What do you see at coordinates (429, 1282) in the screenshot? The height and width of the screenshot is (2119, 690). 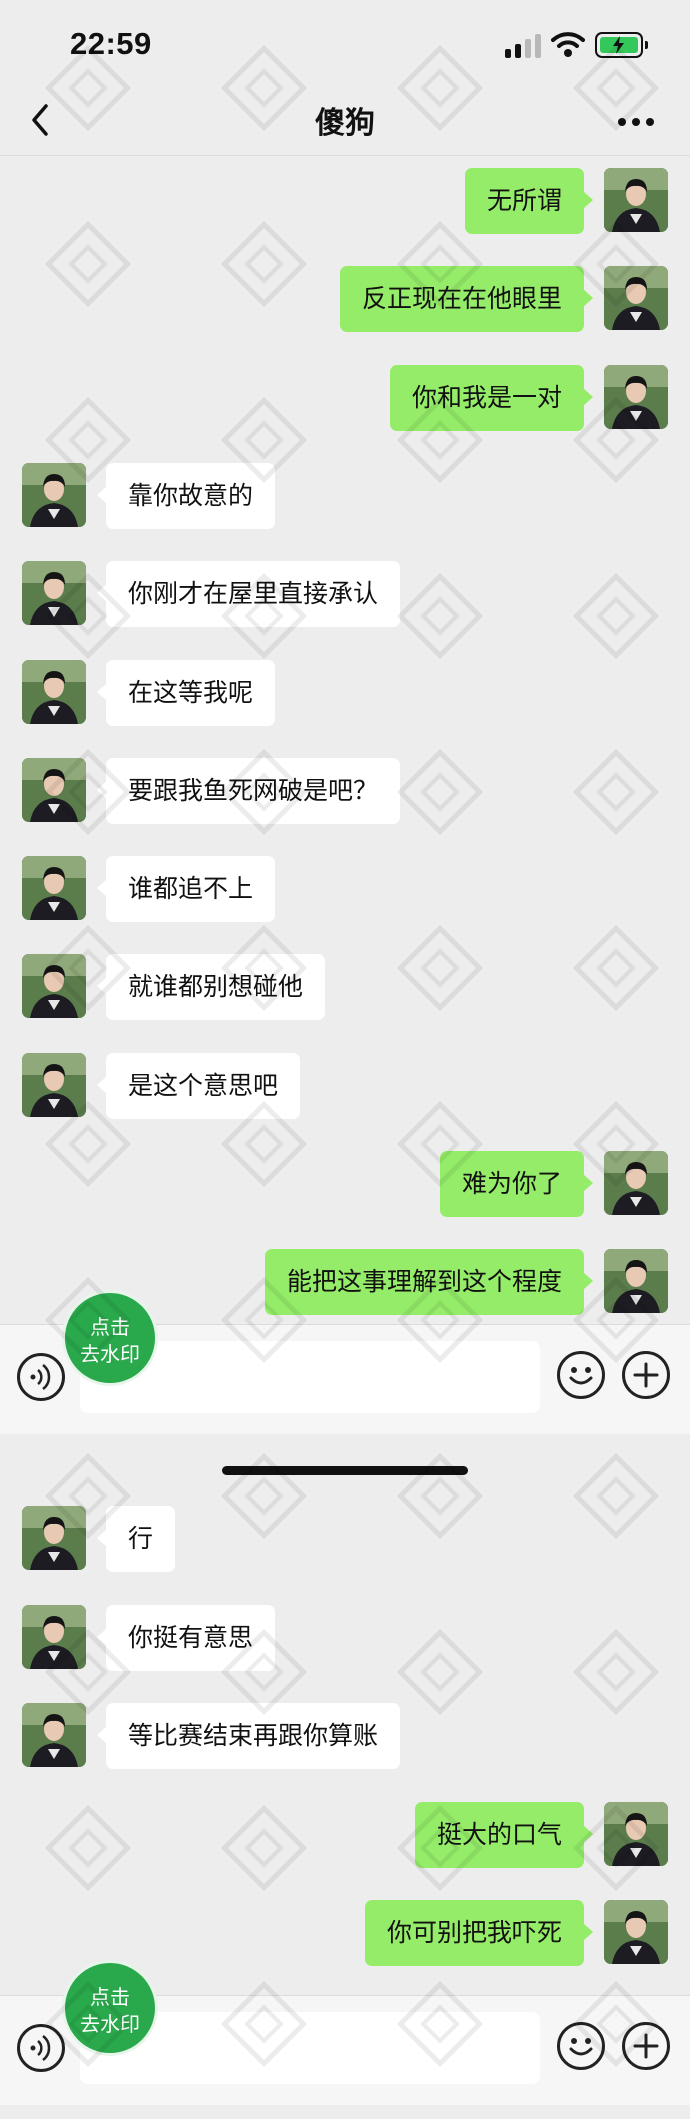 I see `outgoing-message: 能把这事理解到这个程度` at bounding box center [429, 1282].